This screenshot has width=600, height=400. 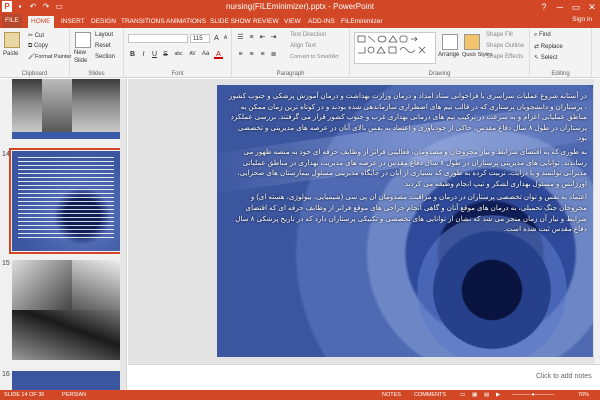 What do you see at coordinates (186, 22) in the screenshot?
I see `tab-animations: ANIMATIONS` at bounding box center [186, 22].